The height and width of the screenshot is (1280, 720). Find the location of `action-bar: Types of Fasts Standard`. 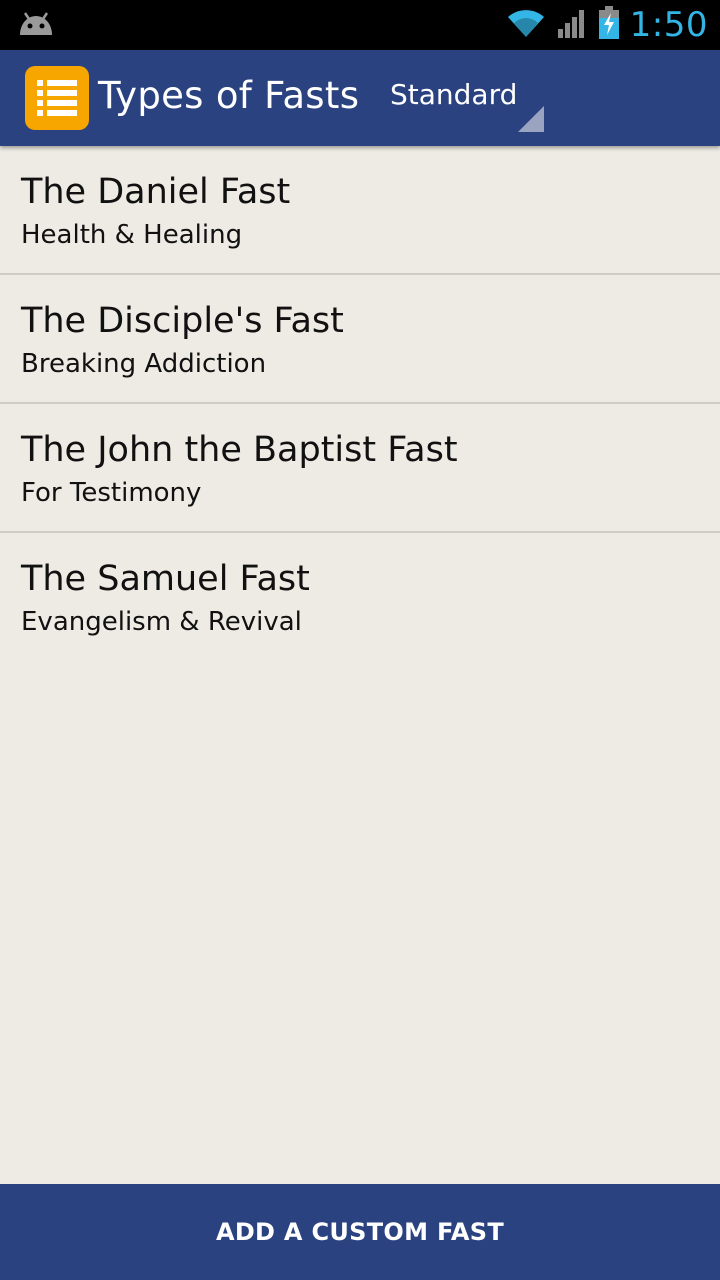

action-bar: Types of Fasts Standard is located at coordinates (360, 98).